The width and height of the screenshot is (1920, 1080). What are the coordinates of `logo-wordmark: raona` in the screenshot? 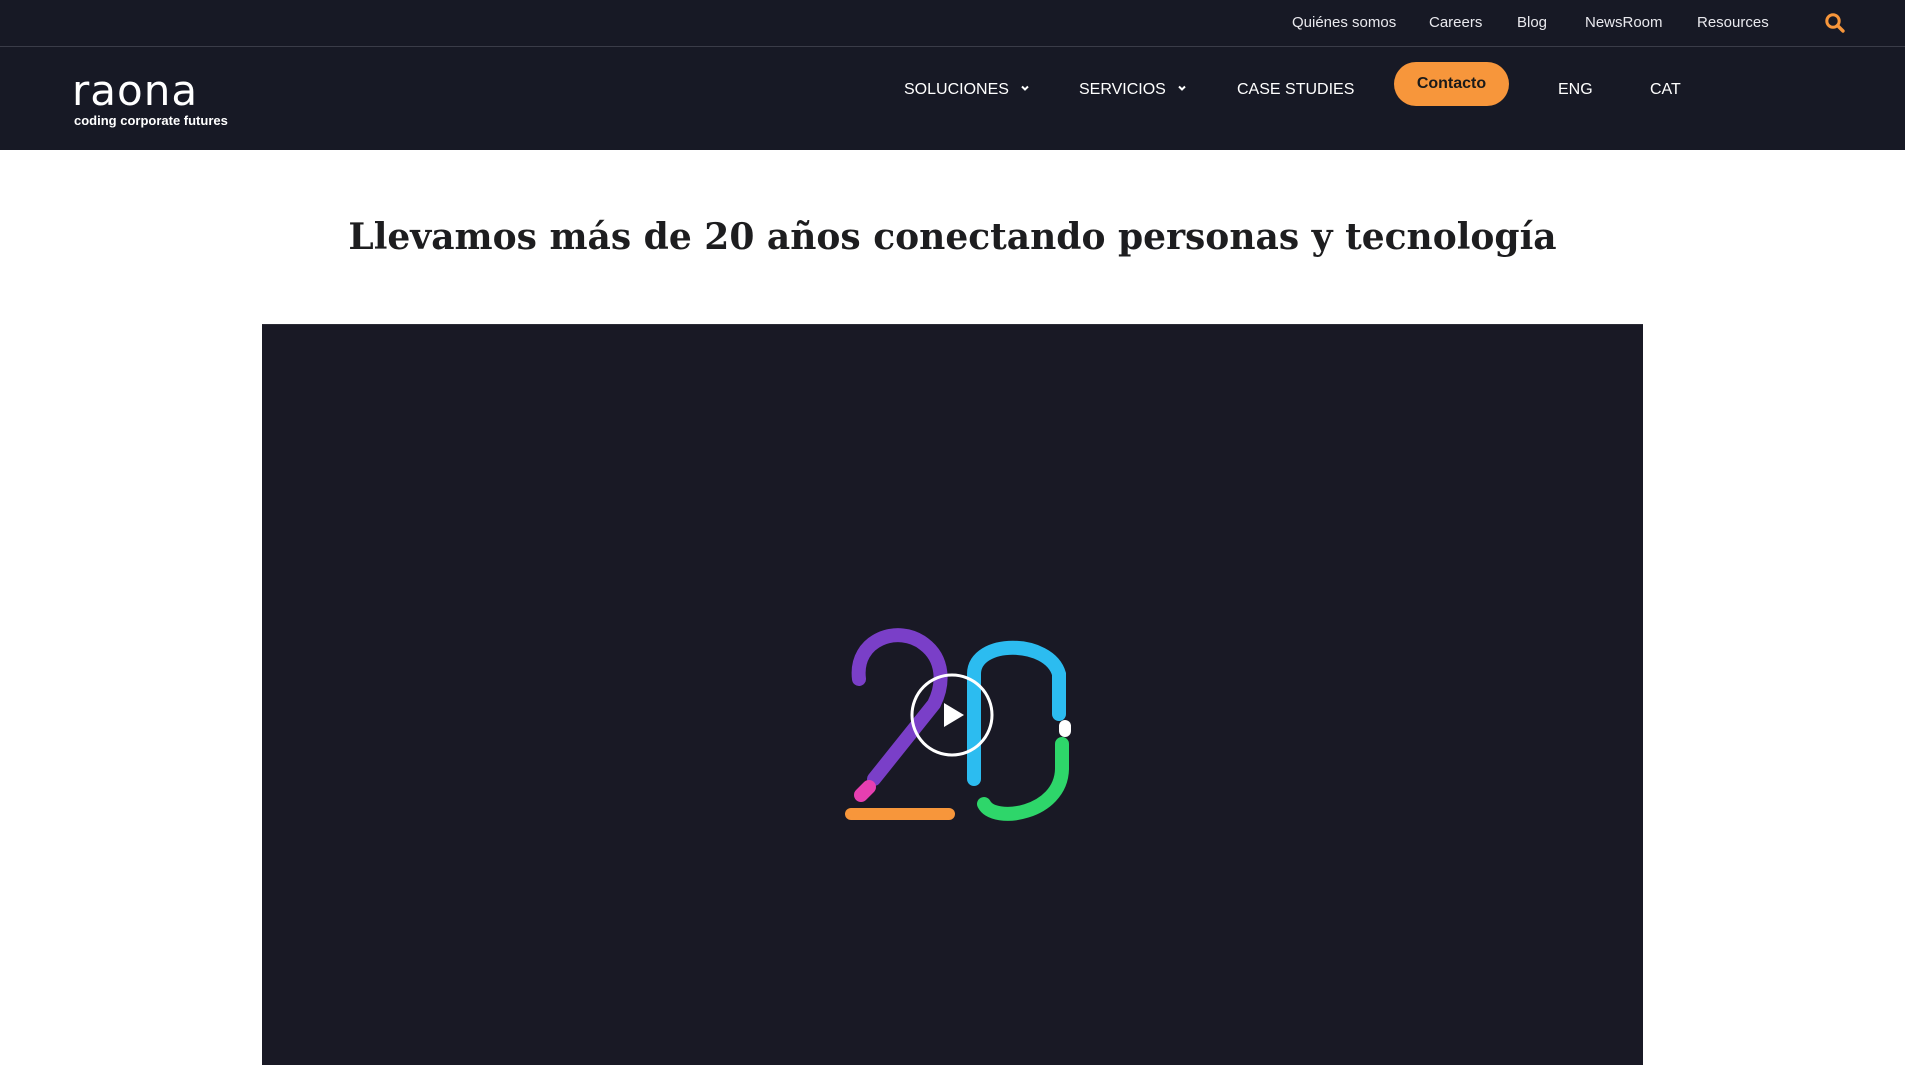 It's located at (135, 90).